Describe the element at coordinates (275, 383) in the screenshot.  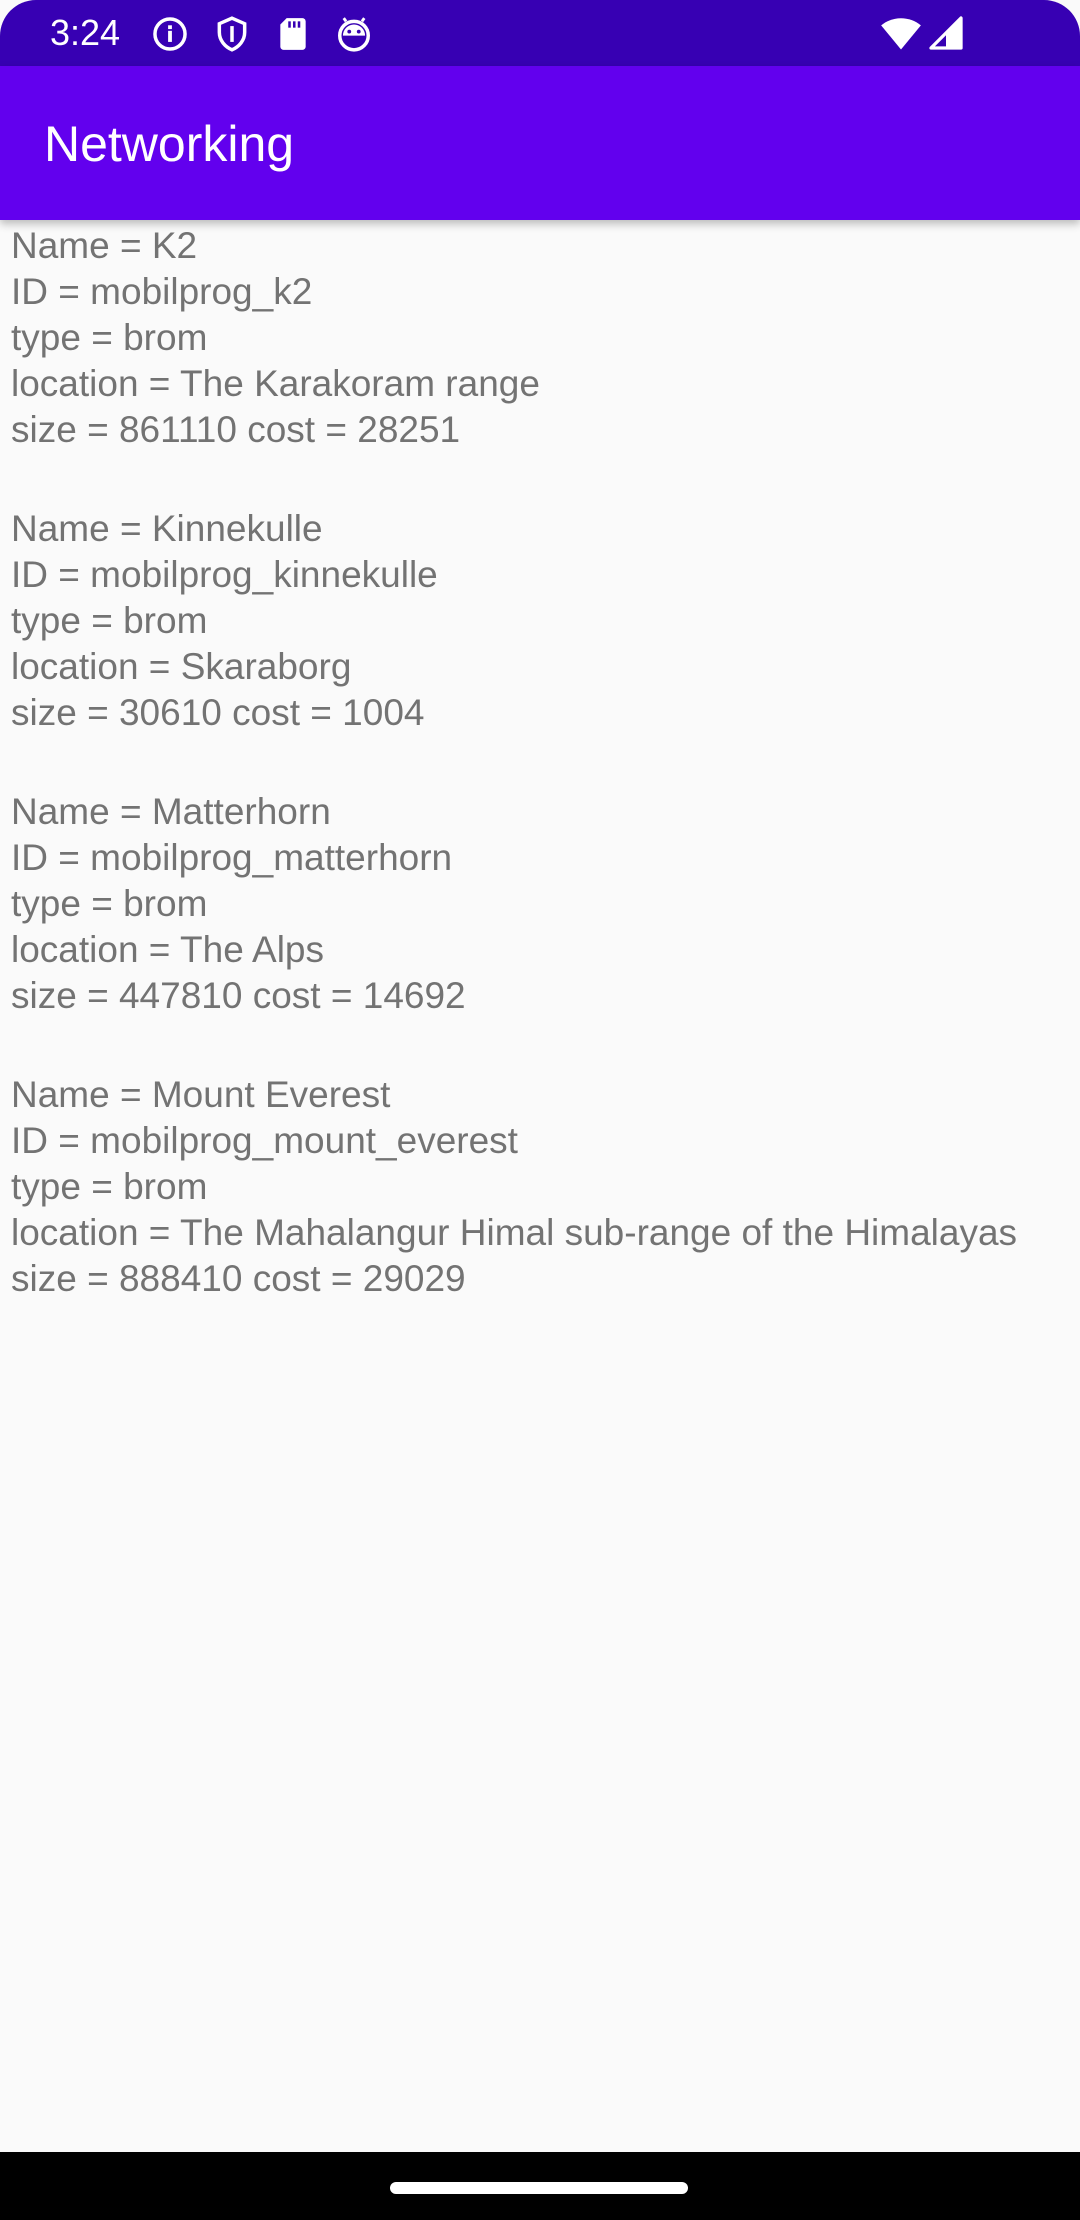
I see `location-line: location = The Karakoram range` at that location.